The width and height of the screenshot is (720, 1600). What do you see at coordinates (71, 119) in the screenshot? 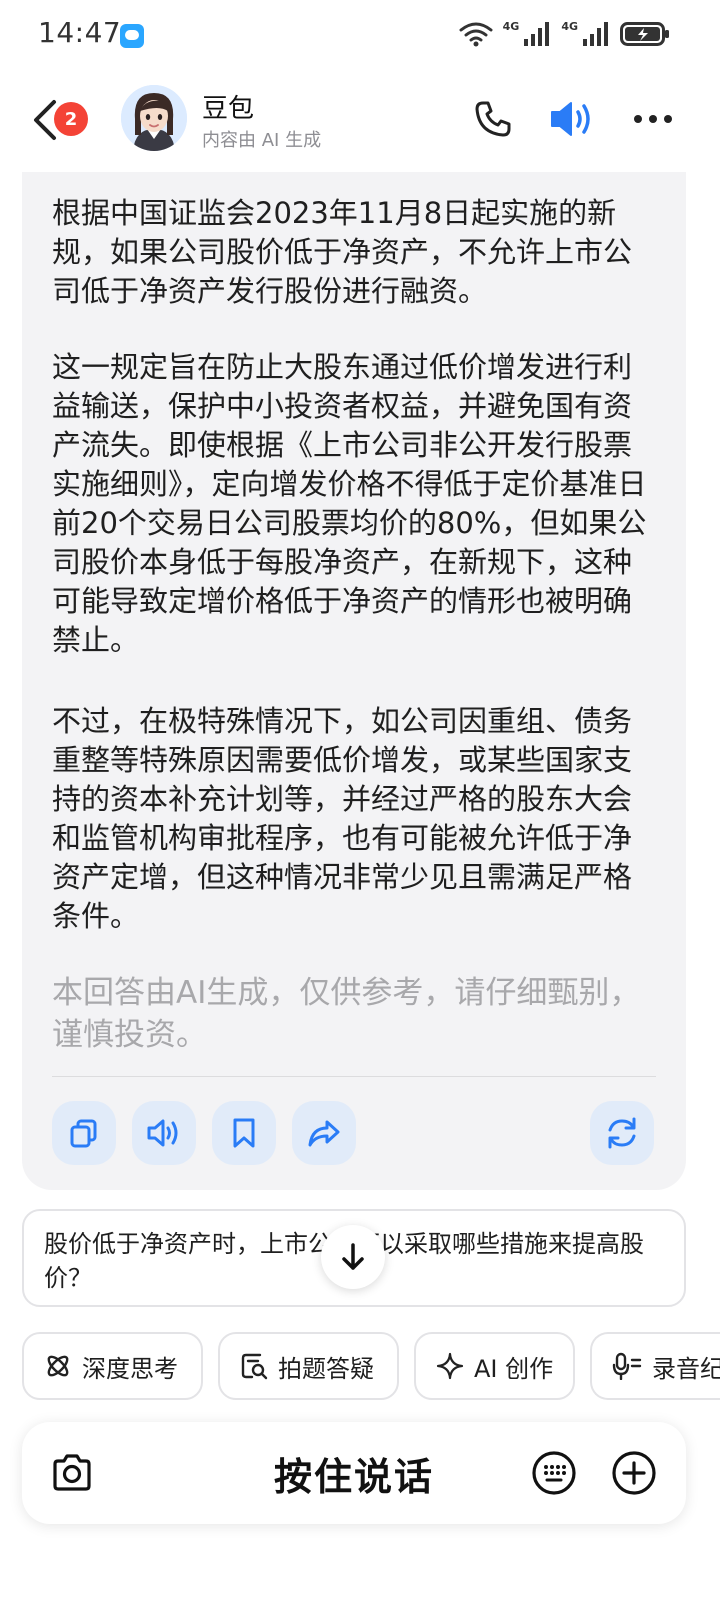
I see `unread-badge: 2` at bounding box center [71, 119].